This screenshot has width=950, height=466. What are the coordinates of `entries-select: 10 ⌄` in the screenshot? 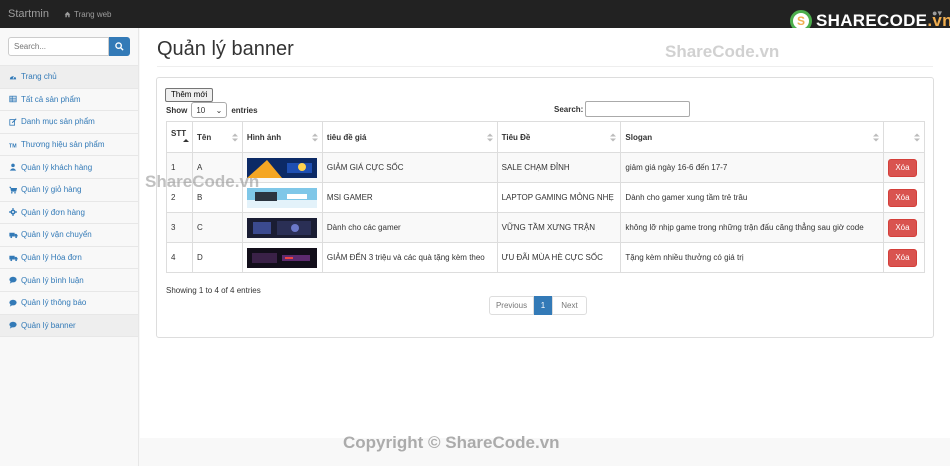 It's located at (209, 110).